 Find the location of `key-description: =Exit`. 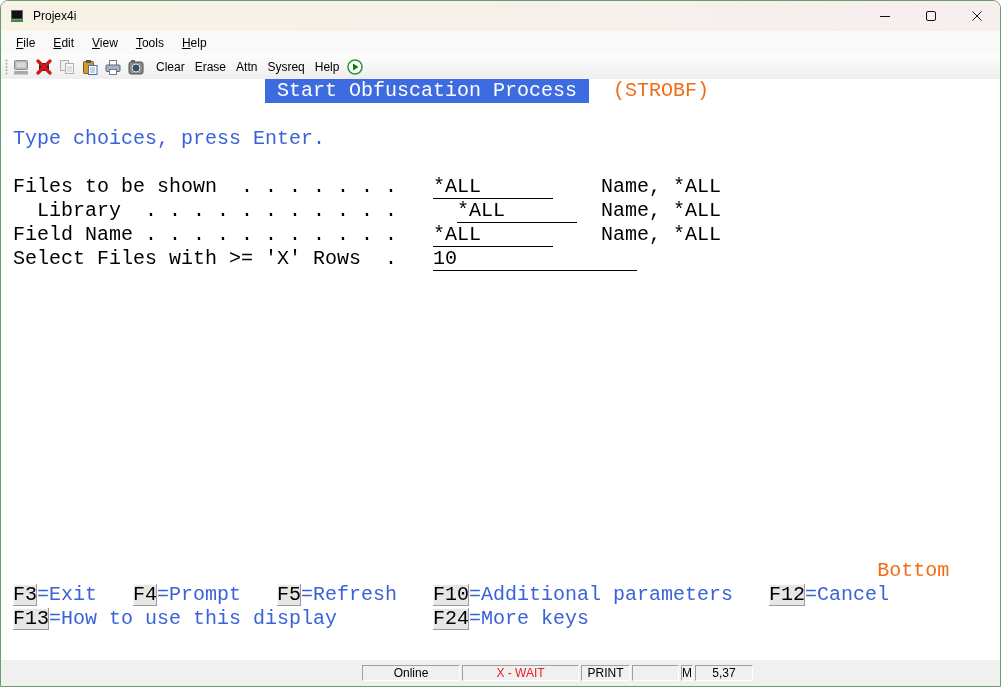

key-description: =Exit is located at coordinates (67, 595).